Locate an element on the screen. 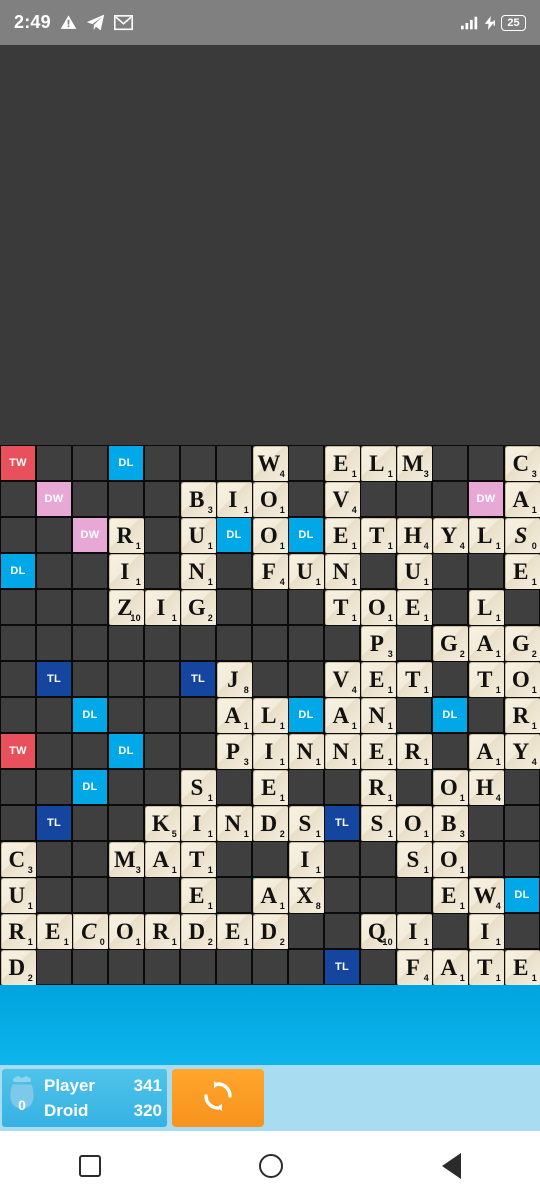 The image size is (540, 1200). board-cell: V4 is located at coordinates (342, 499).